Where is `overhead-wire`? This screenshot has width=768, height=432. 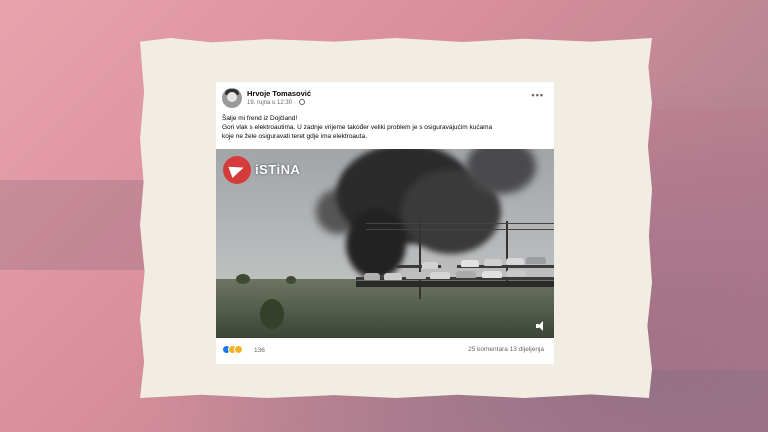
overhead-wire is located at coordinates (460, 223).